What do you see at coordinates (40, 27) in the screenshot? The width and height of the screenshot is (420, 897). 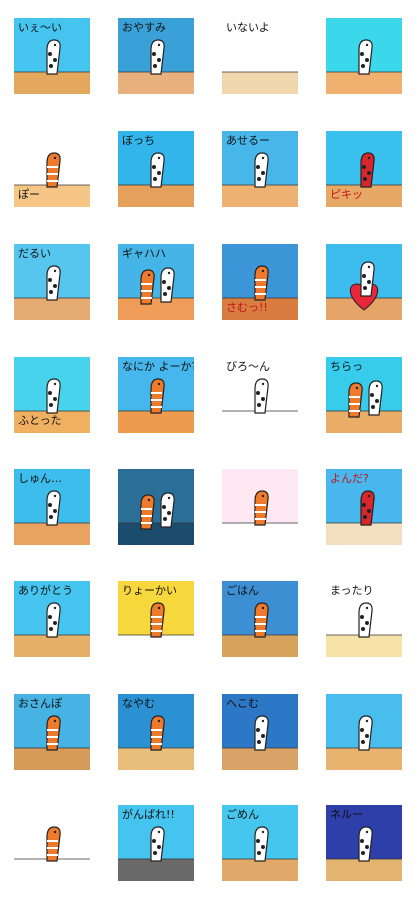 I see `sticker-caption: いぇ〜い` at bounding box center [40, 27].